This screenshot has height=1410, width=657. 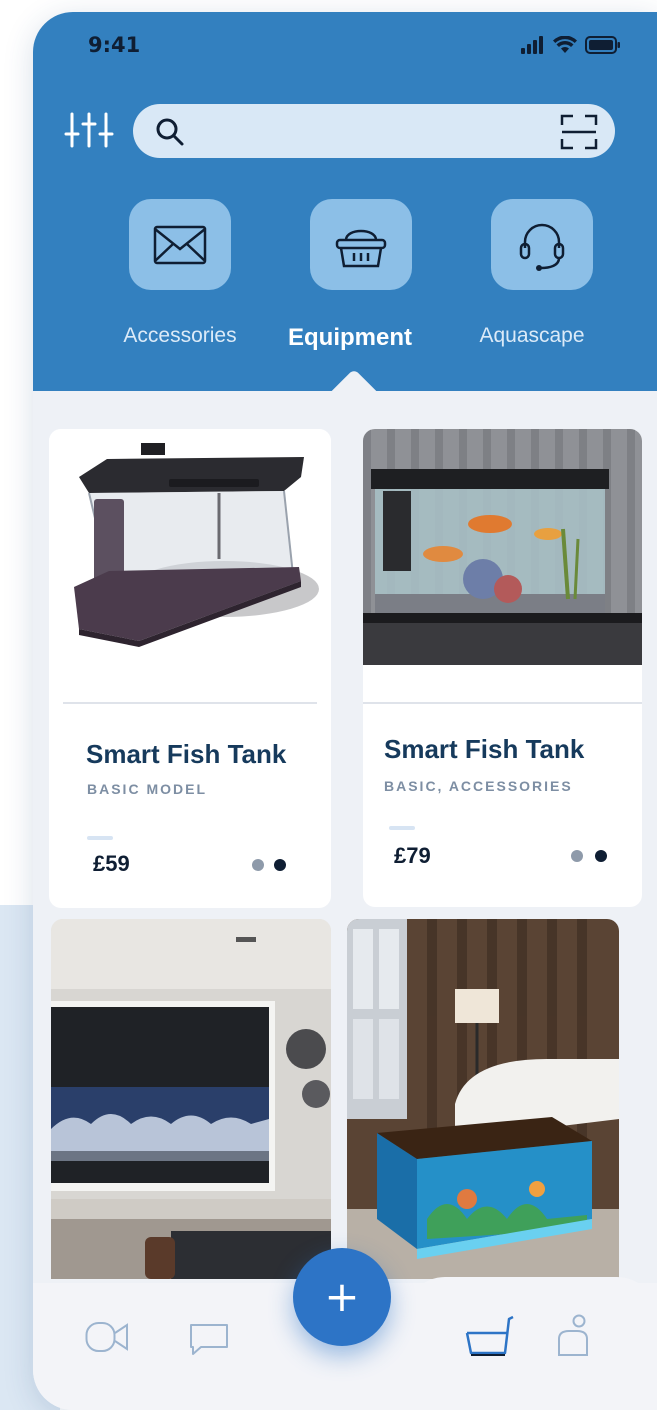 What do you see at coordinates (602, 45) in the screenshot?
I see `battery-icon` at bounding box center [602, 45].